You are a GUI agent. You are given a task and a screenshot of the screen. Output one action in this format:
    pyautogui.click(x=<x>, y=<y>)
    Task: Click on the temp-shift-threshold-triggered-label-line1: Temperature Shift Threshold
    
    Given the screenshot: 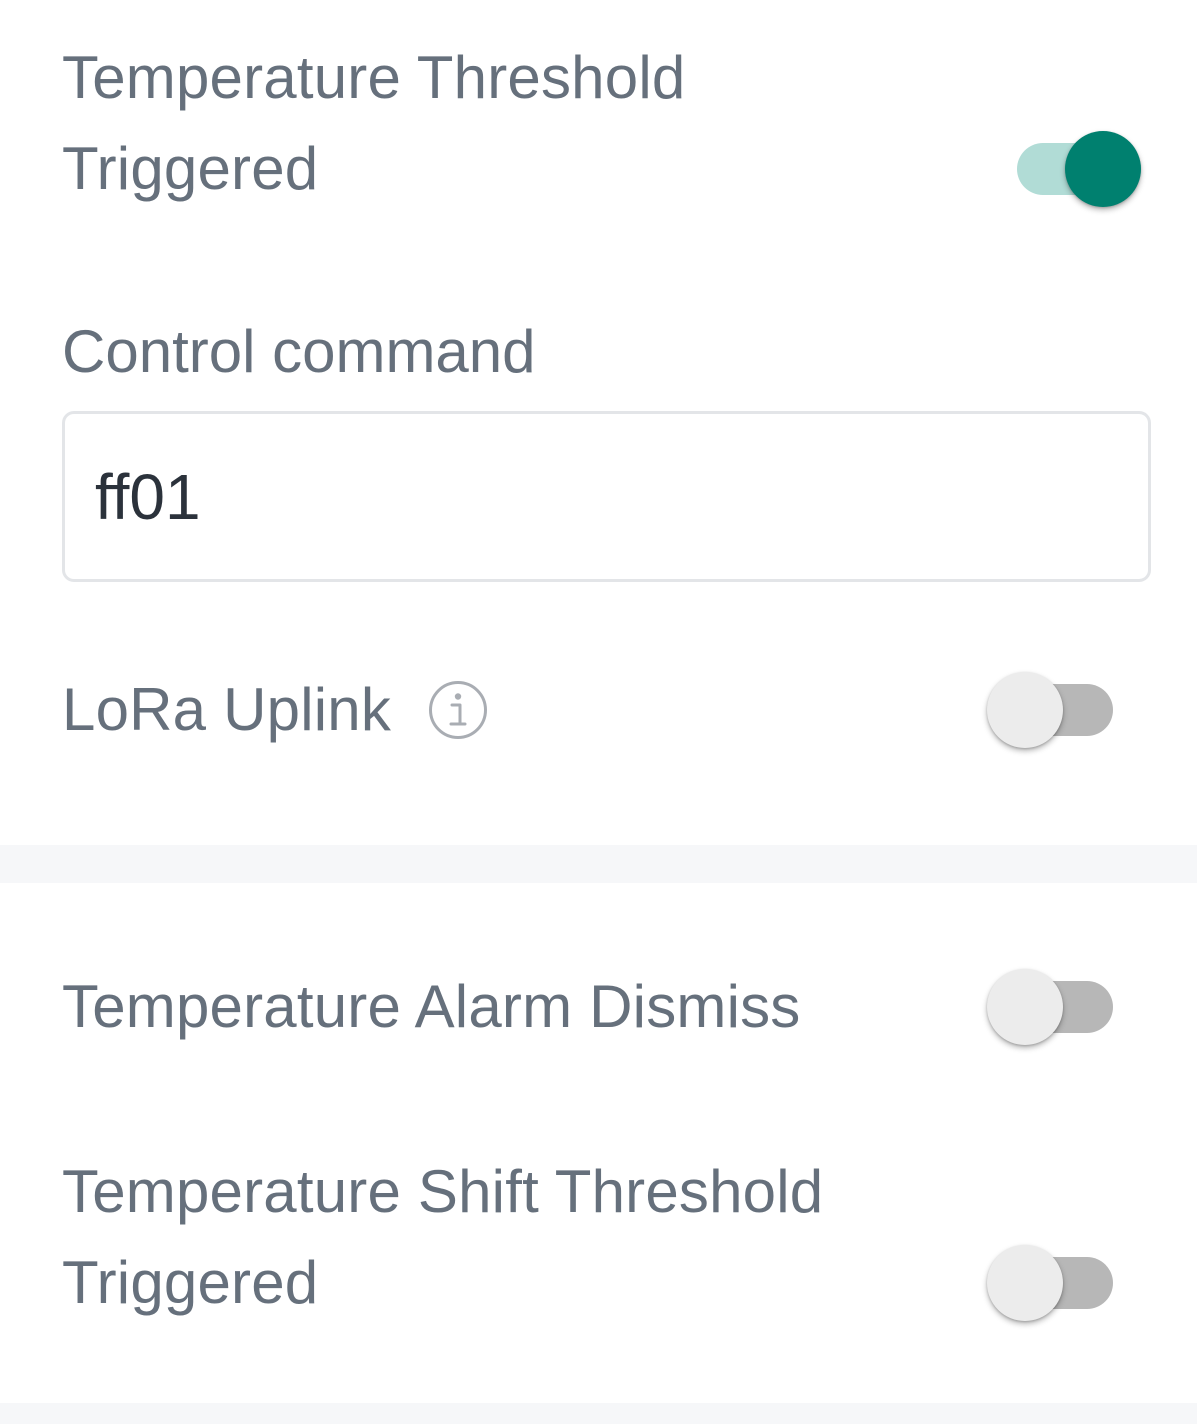 What is the action you would take?
    pyautogui.click(x=443, y=1191)
    